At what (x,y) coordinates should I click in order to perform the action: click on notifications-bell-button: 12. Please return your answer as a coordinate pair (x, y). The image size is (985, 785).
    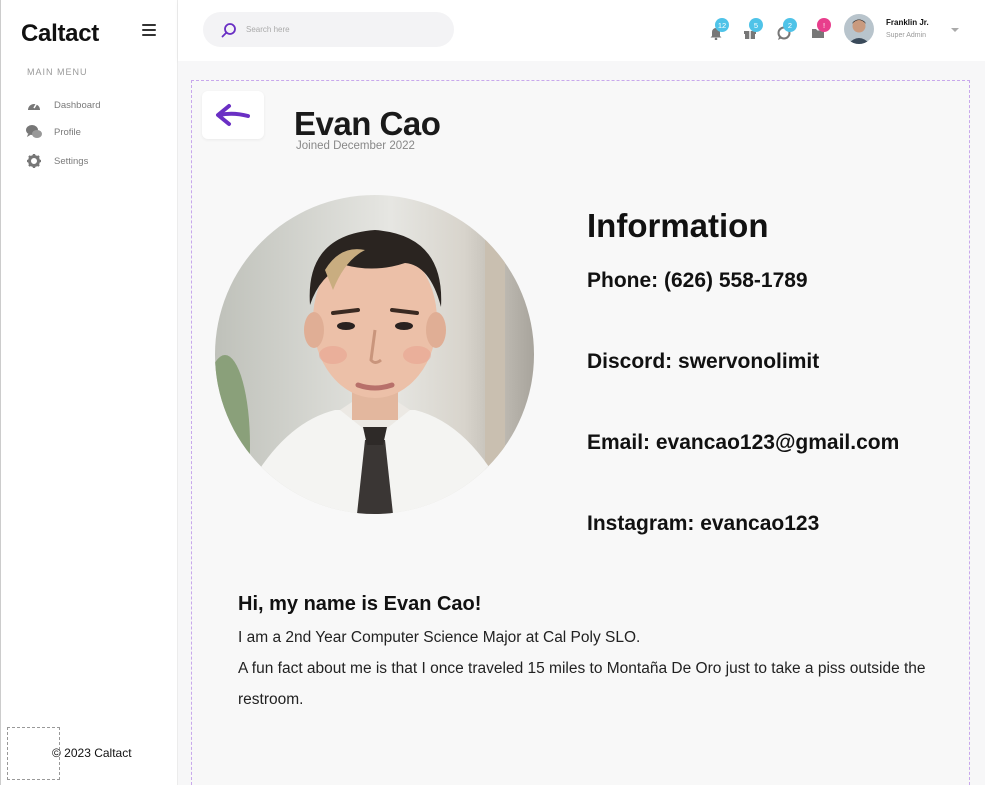
    Looking at the image, I should click on (719, 30).